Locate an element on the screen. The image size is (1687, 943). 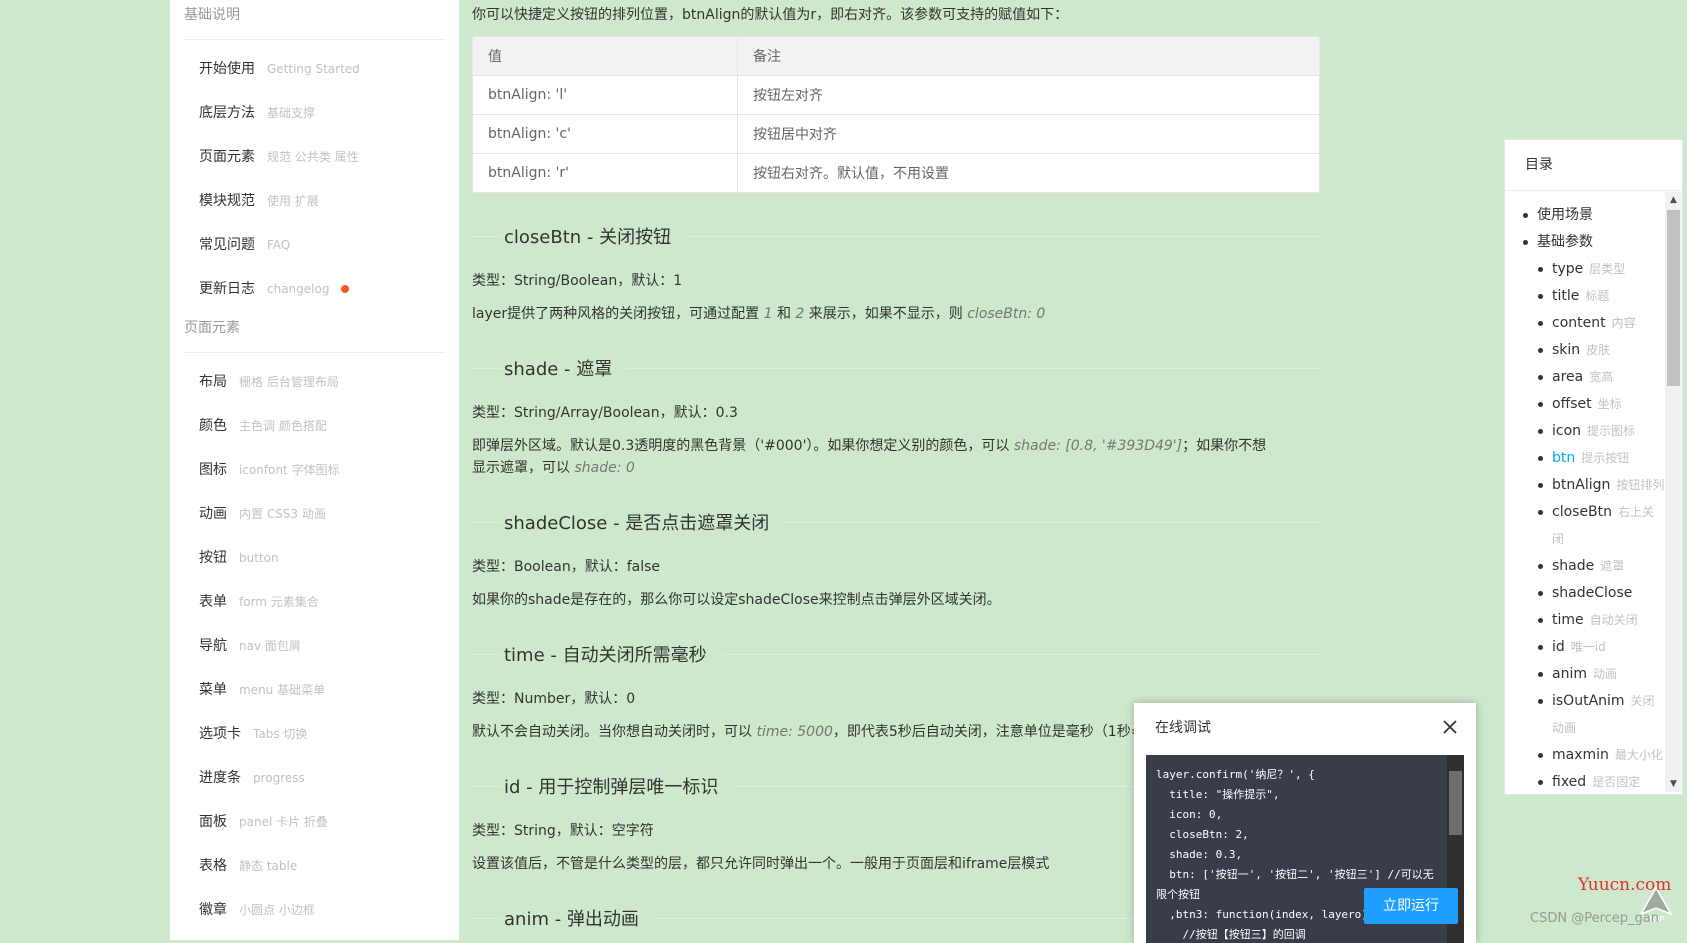
toc-item: closeBtn 右上关闭 is located at coordinates (1585, 526).